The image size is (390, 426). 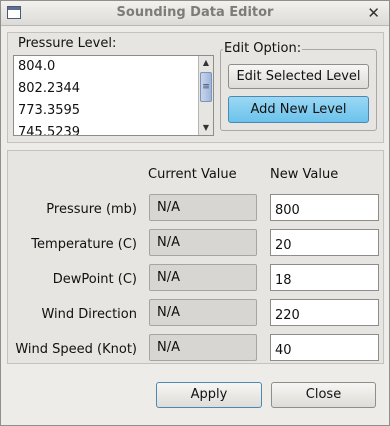 I want to click on wind-speed-current-field: N/A, so click(x=203, y=347).